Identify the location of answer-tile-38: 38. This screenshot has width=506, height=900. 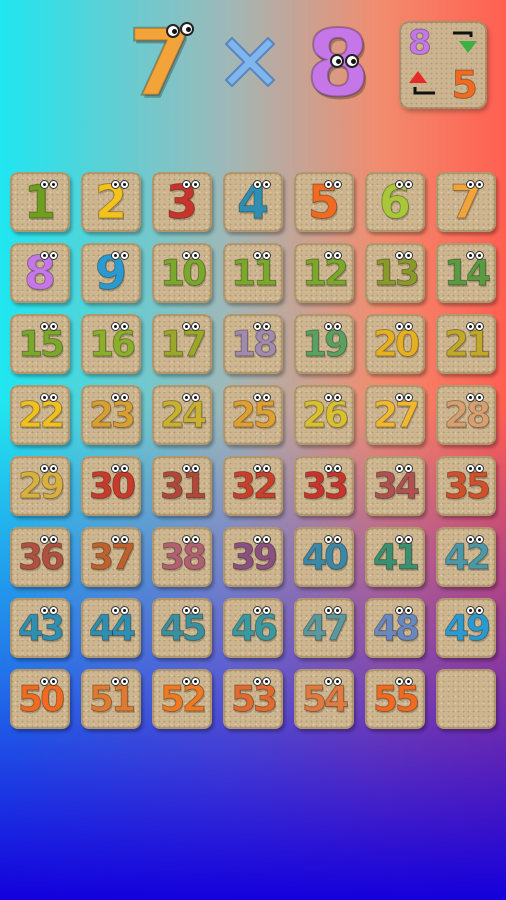
(182, 557).